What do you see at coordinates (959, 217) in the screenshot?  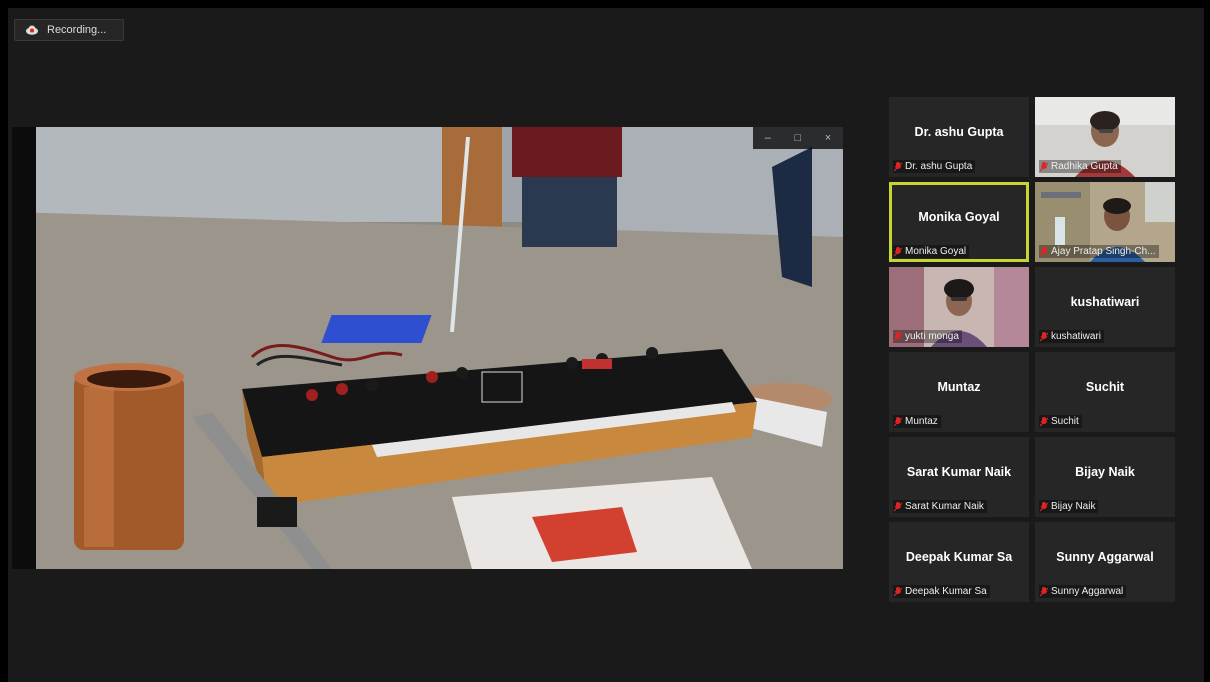 I see `participant-display-name: Monika Goyal` at bounding box center [959, 217].